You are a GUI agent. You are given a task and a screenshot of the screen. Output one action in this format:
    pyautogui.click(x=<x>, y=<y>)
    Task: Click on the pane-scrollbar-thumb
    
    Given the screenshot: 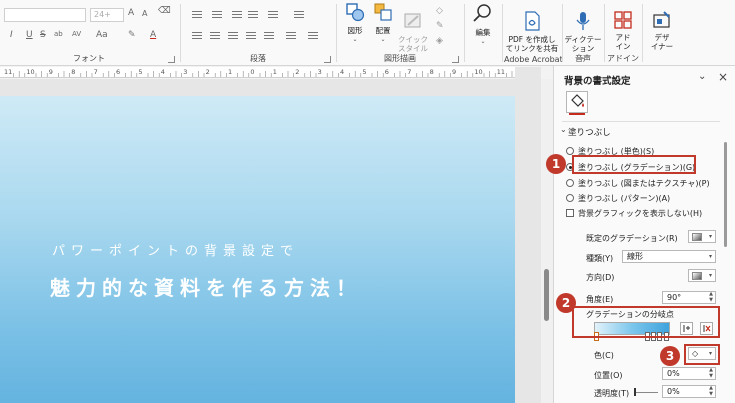 What is the action you would take?
    pyautogui.click(x=725, y=194)
    